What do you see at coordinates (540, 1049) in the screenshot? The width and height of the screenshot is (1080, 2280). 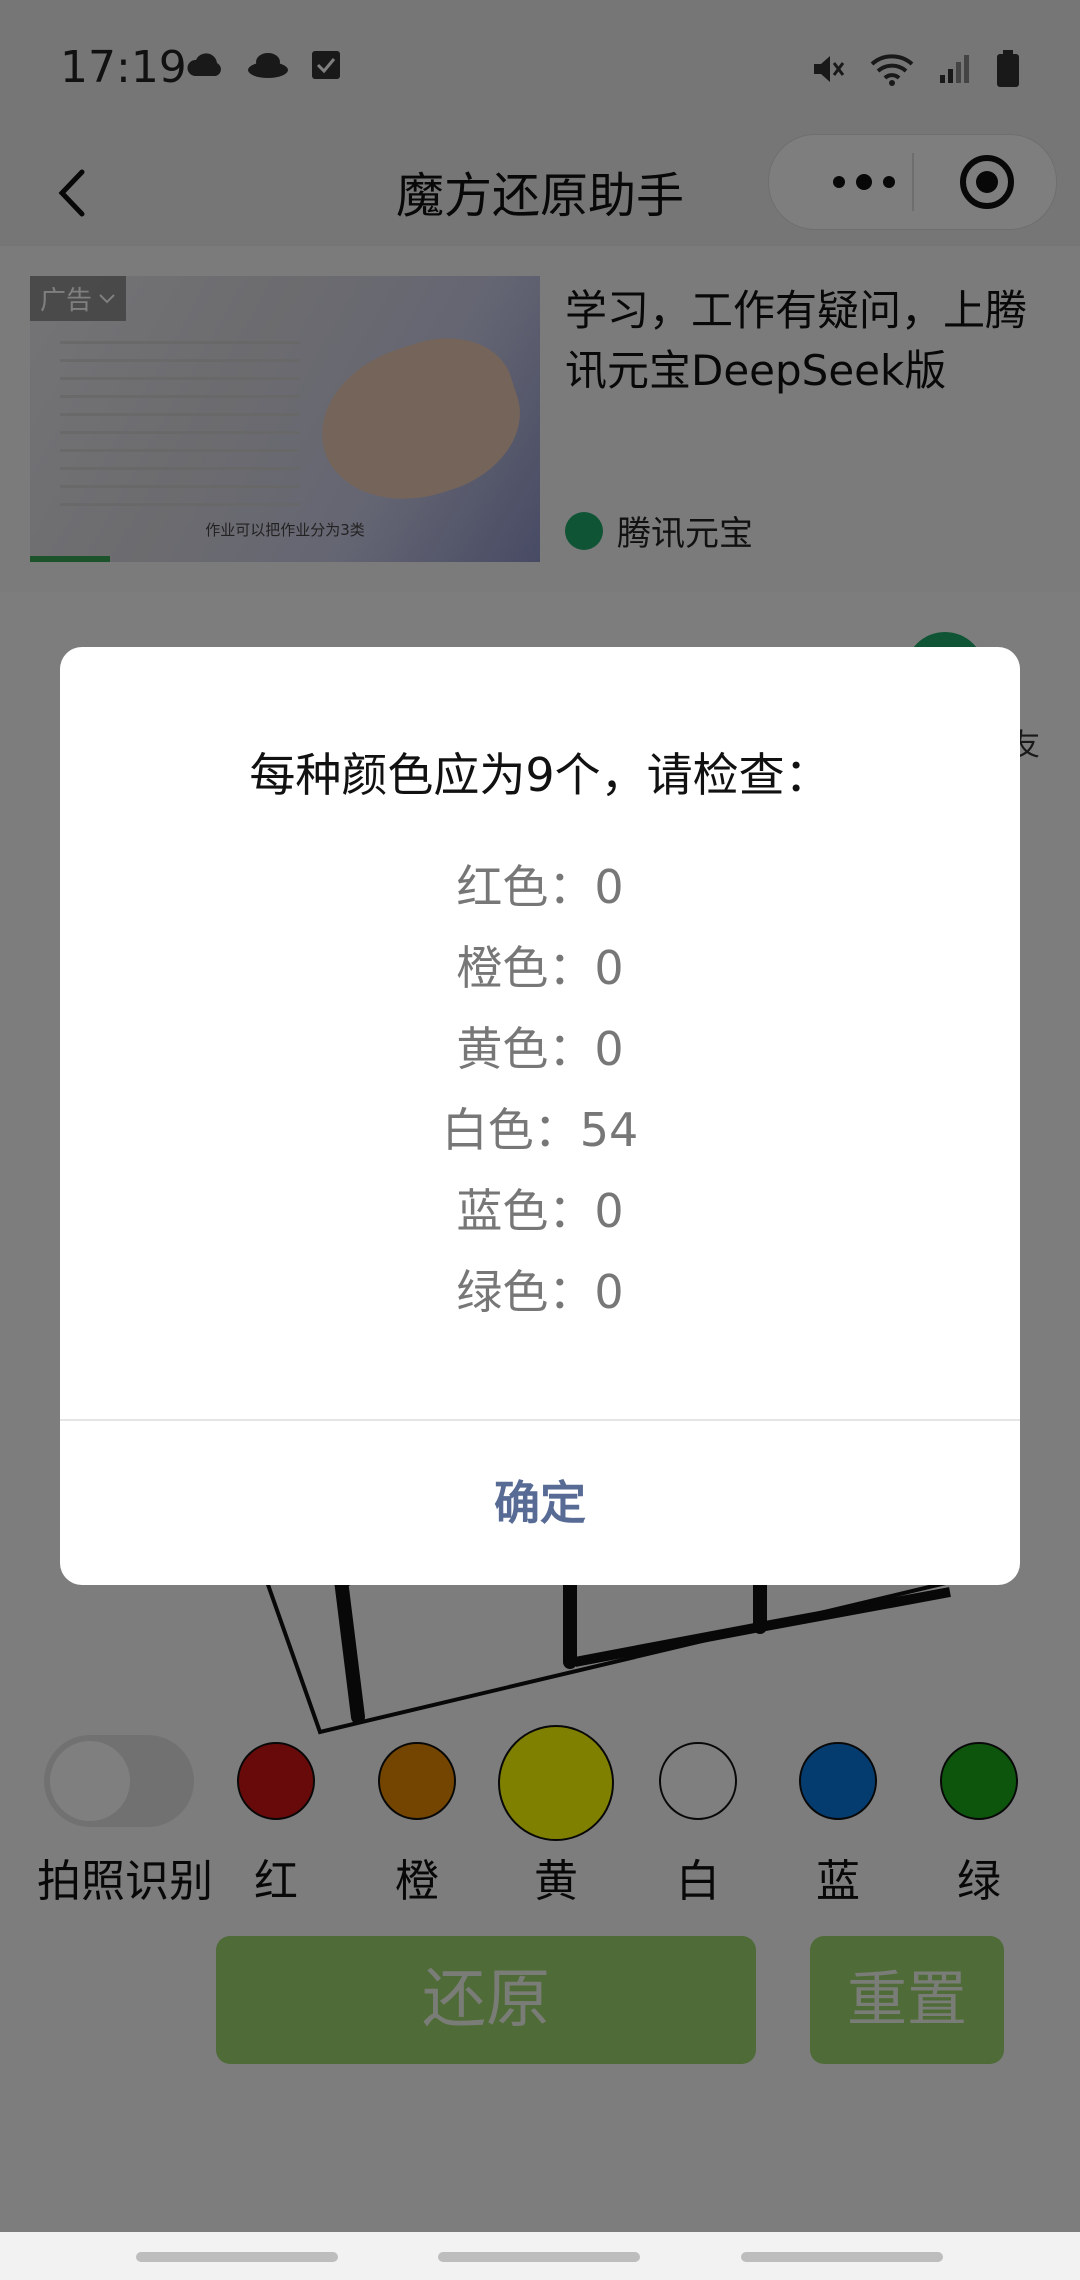 I see `color-count-yellow: 黄色：0` at bounding box center [540, 1049].